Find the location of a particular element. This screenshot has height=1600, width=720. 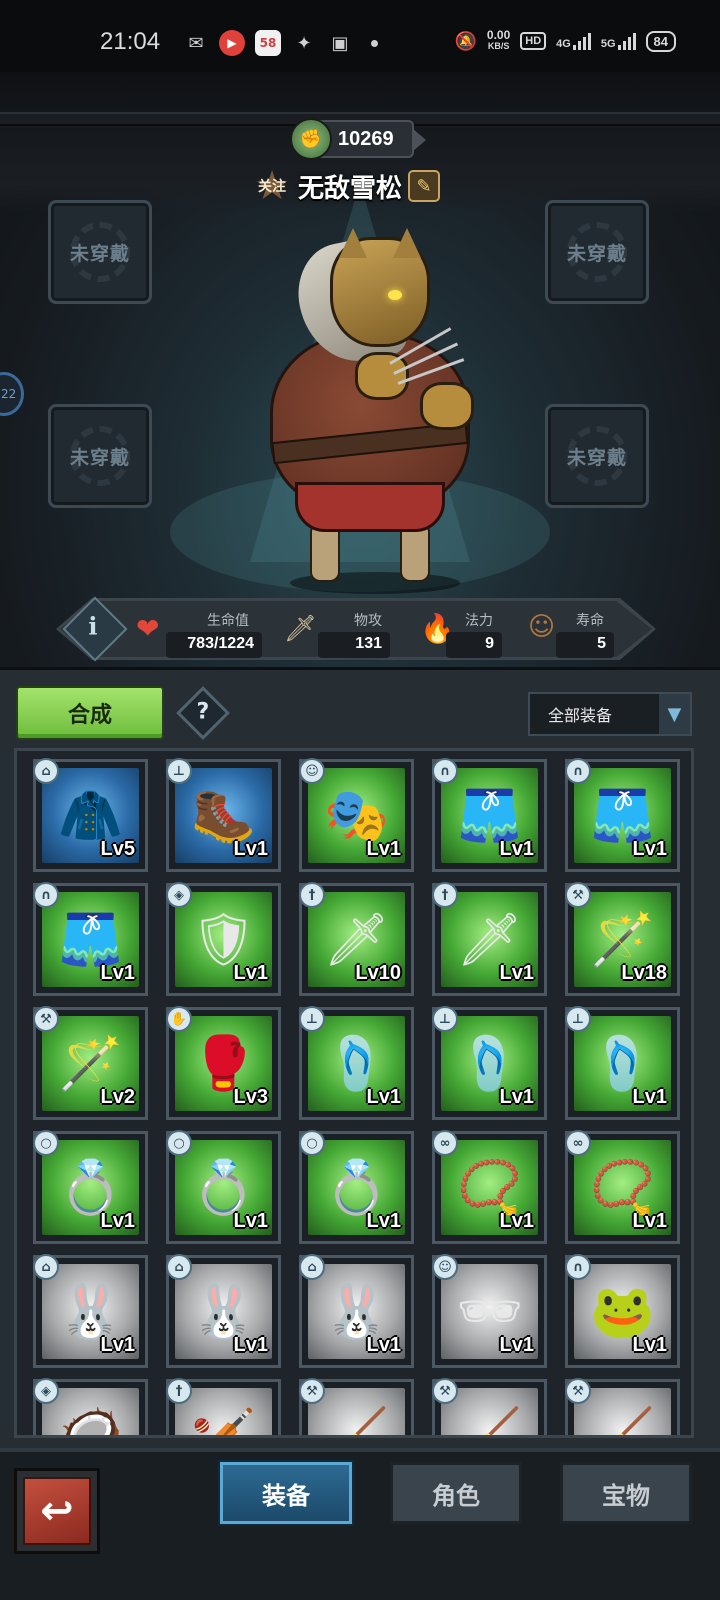

chevron-down-icon: ▼ is located at coordinates (674, 714).